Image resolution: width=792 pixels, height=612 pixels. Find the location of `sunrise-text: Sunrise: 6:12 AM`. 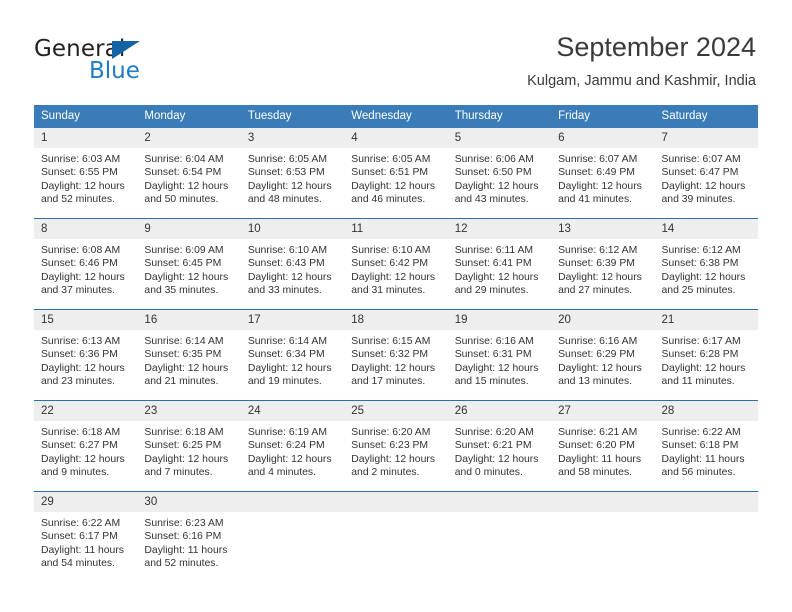

sunrise-text: Sunrise: 6:12 AM is located at coordinates (701, 250).